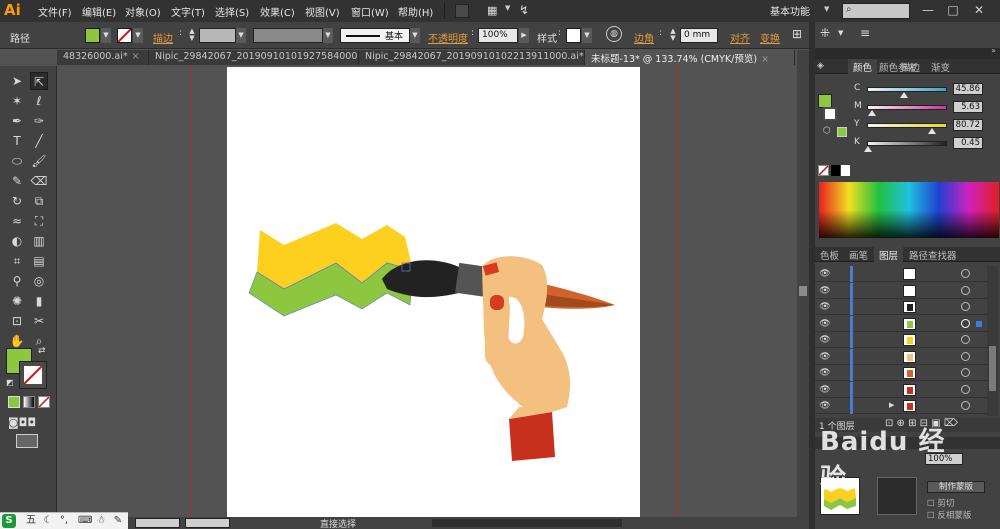  Describe the element at coordinates (803, 291) in the screenshot. I see `scroll-thumb` at that location.